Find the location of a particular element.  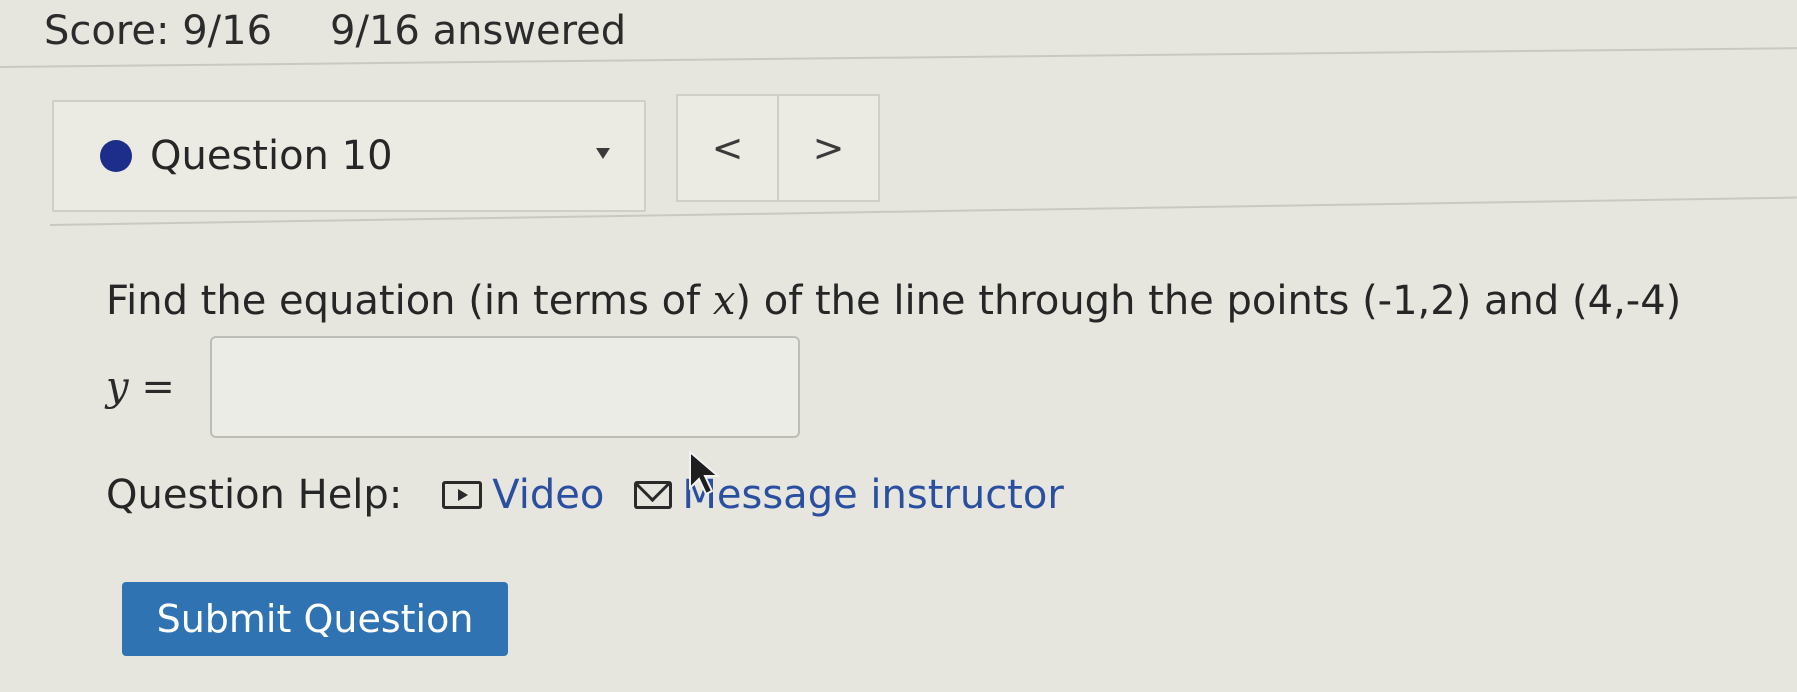

submit-question-button: Submit Question is located at coordinates (315, 619).